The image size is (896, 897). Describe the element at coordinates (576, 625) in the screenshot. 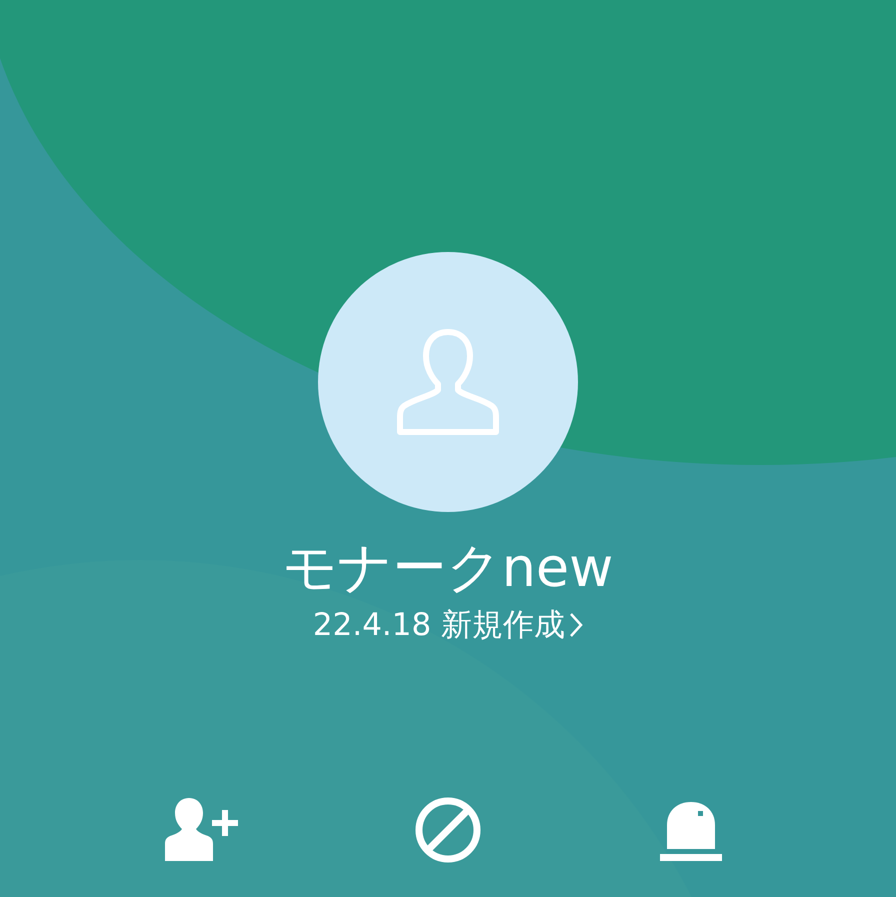

I see `chevron-icon` at that location.